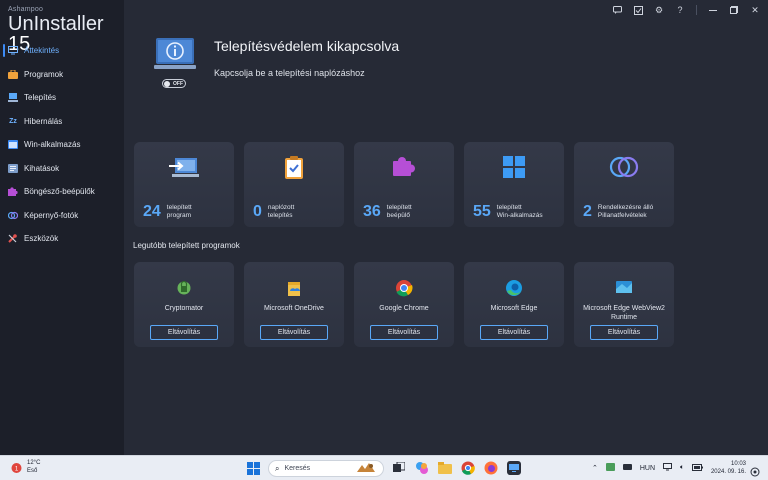 The height and width of the screenshot is (480, 768). I want to click on clipboard-check-icon, so click(294, 170).